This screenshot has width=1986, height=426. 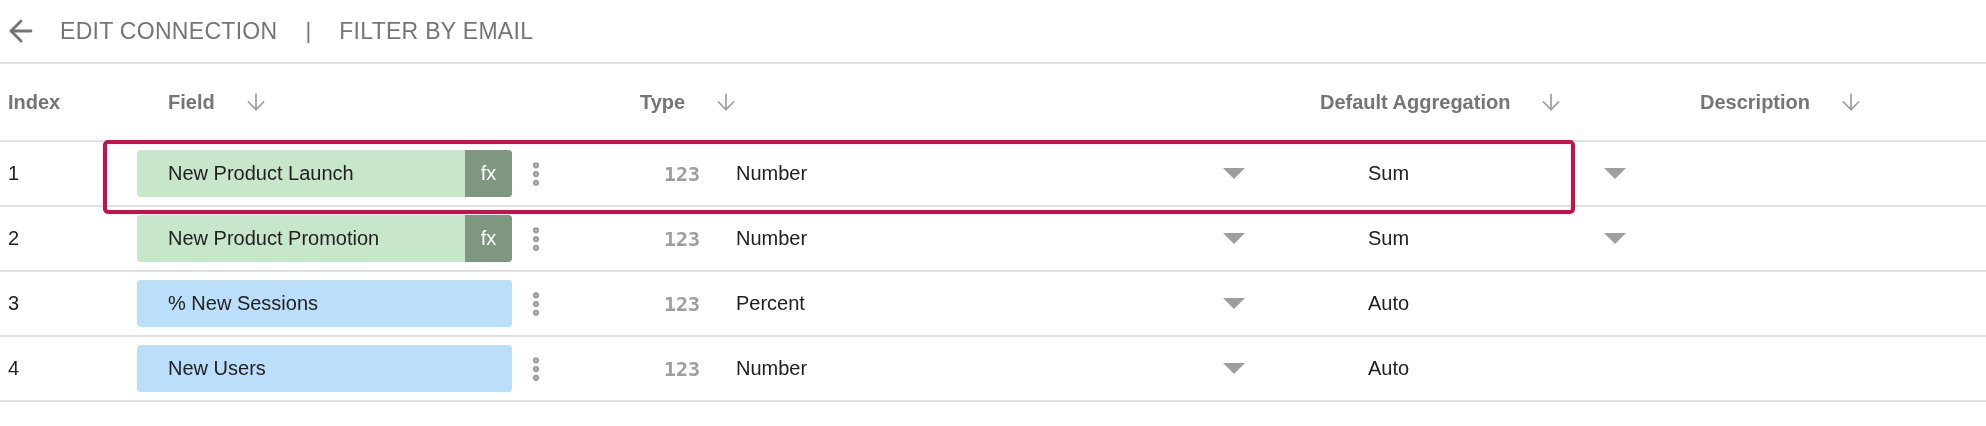 I want to click on field-chip: New Product Promotion fx, so click(x=324, y=238).